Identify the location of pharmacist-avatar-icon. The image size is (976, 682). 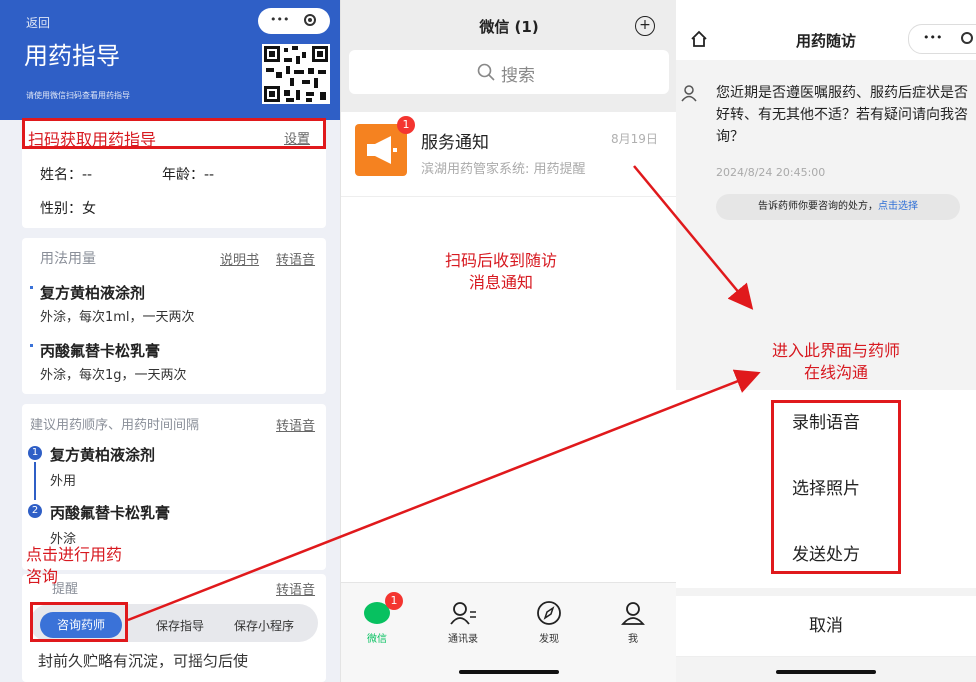
(689, 93).